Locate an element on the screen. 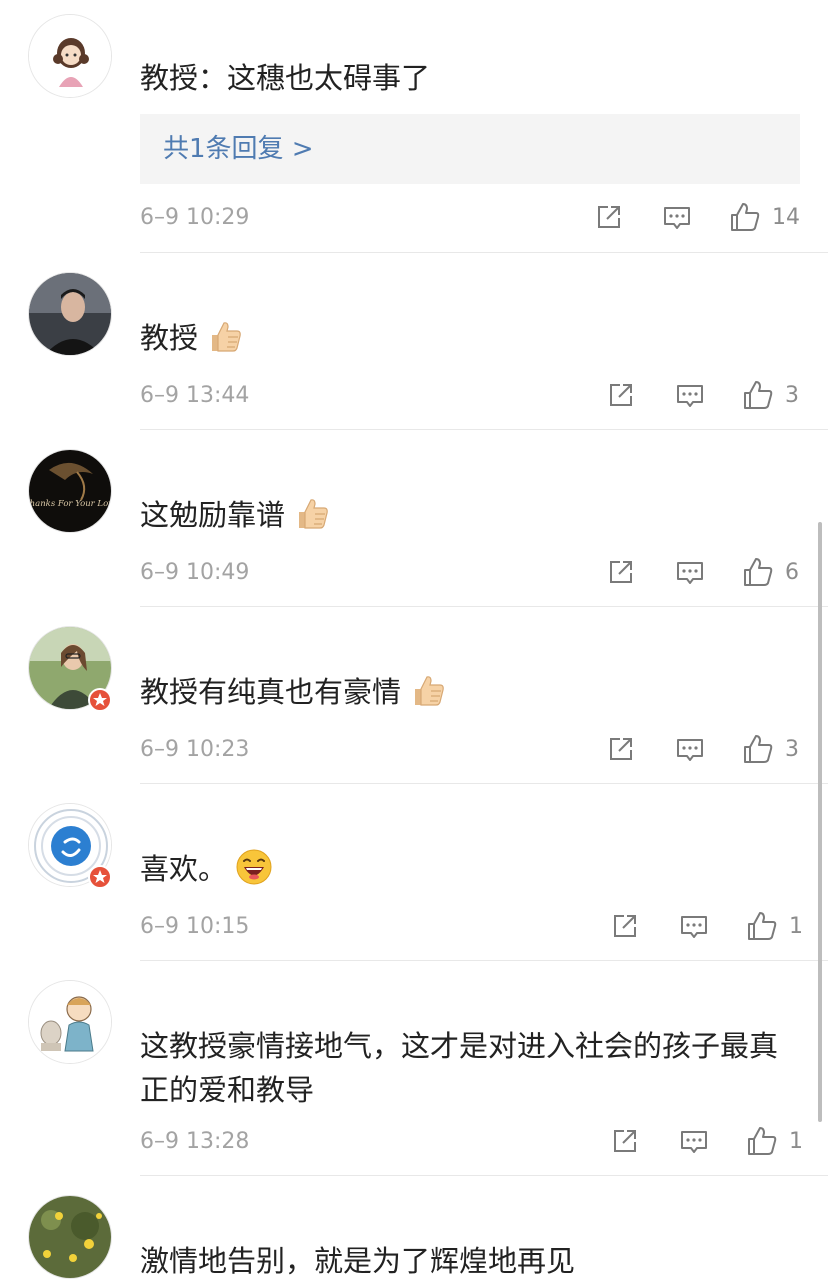 The width and height of the screenshot is (828, 1286). comment-meta: 6–9 10:23 3 is located at coordinates (470, 750).